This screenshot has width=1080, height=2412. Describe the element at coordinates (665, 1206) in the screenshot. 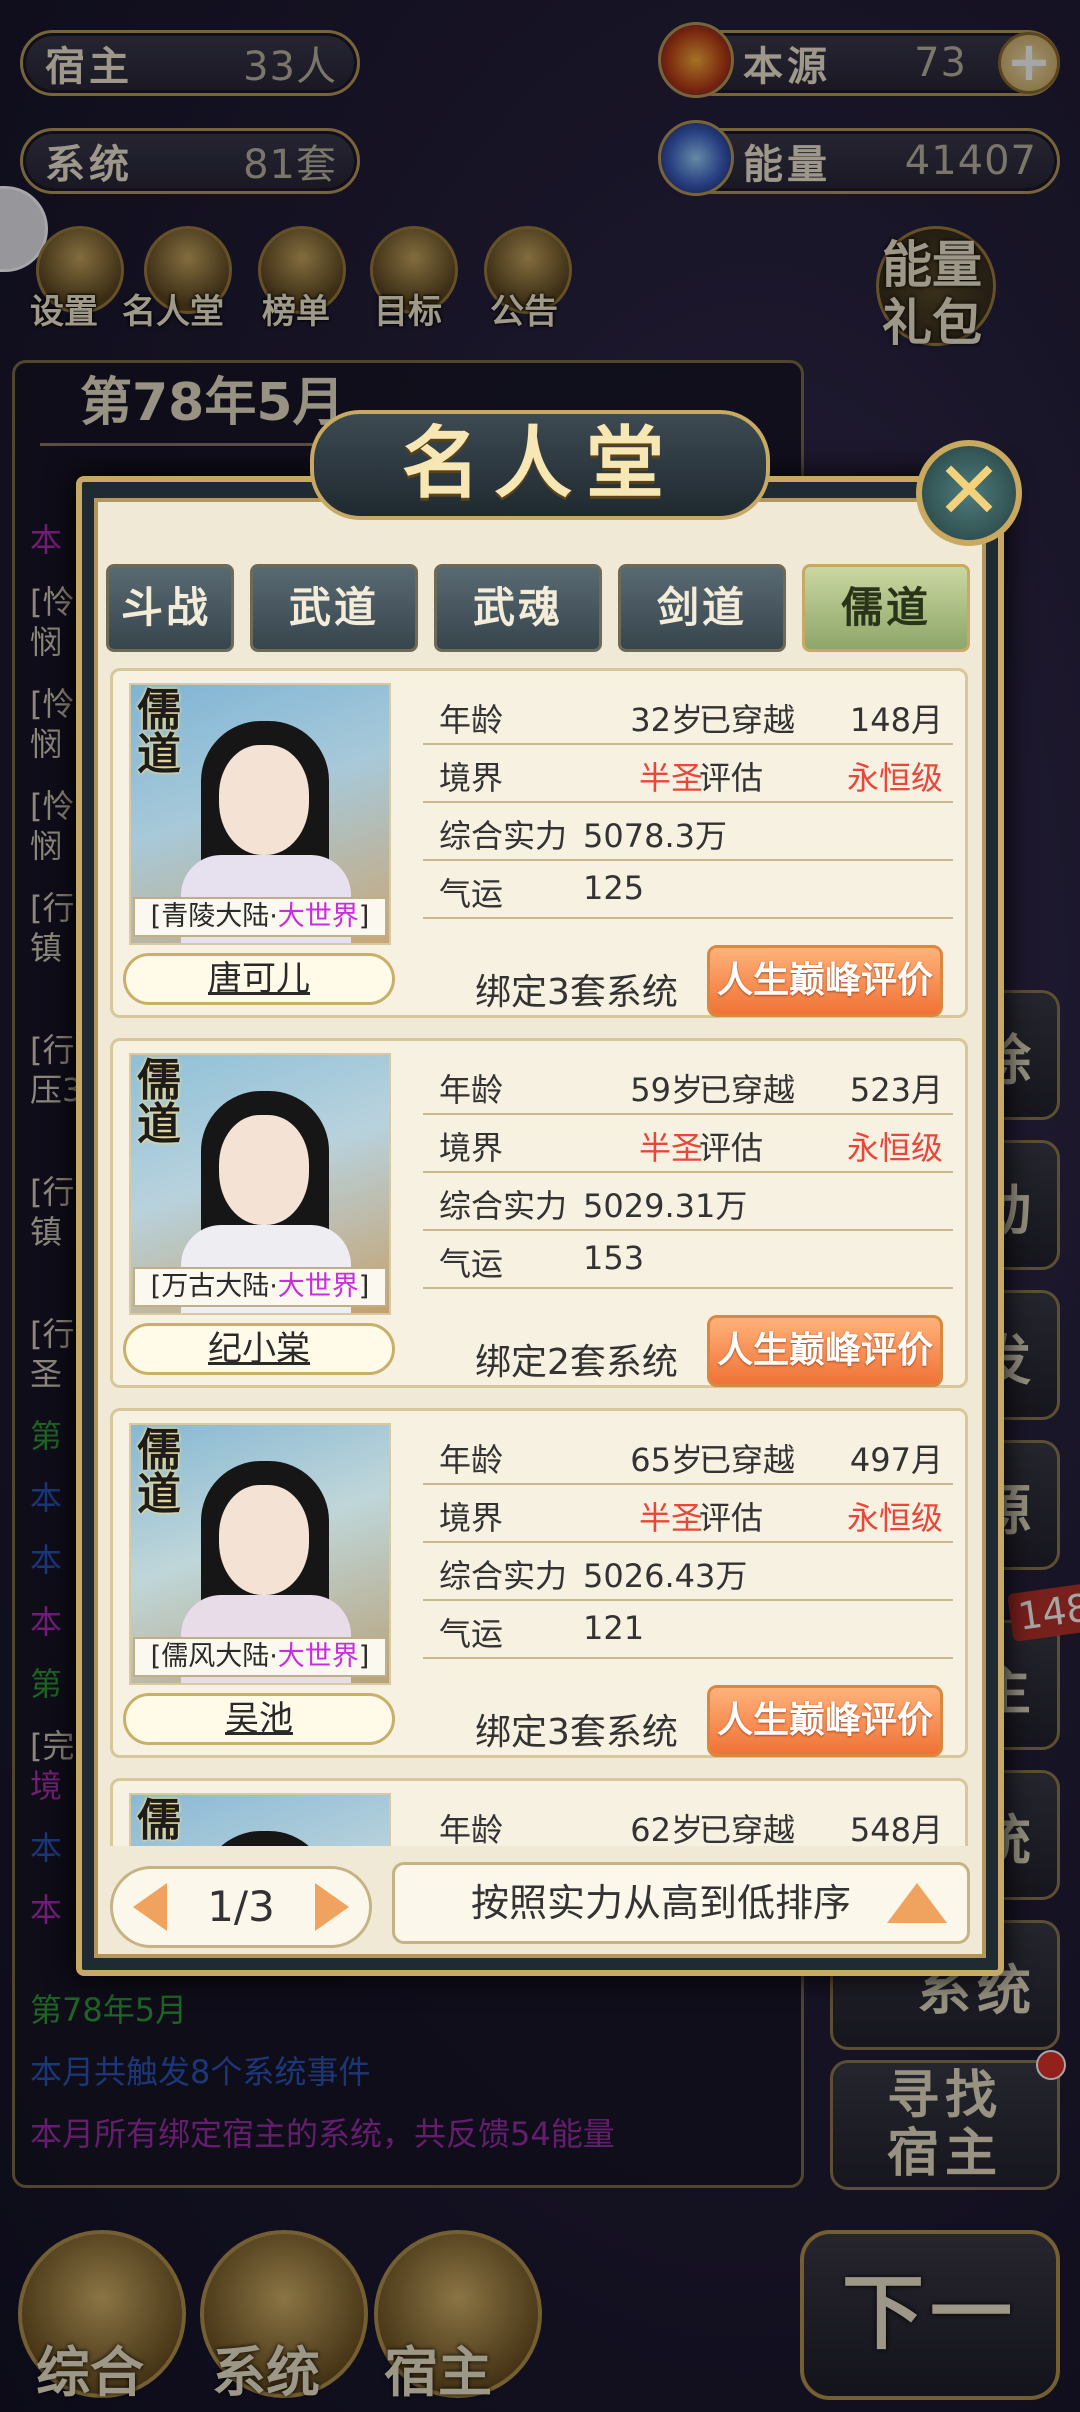

I see `power-value: 5029.31万` at that location.